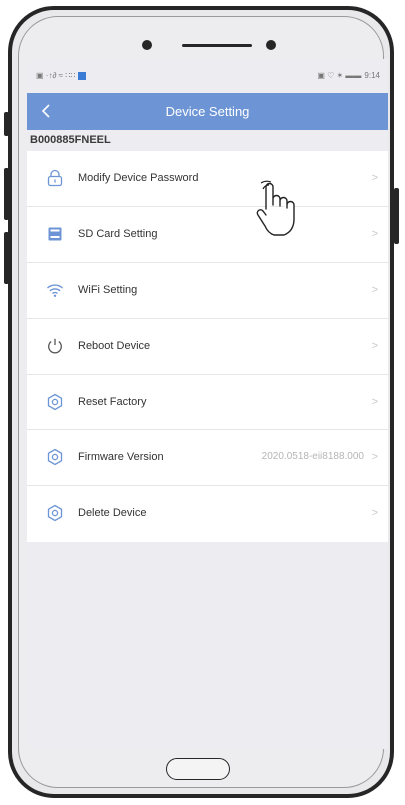 Image resolution: width=405 pixels, height=805 pixels. I want to click on front-camera-icon, so click(147, 45).